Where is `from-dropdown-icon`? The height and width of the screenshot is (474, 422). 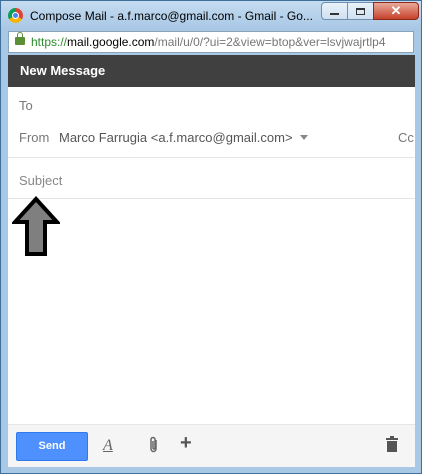
from-dropdown-icon is located at coordinates (304, 137).